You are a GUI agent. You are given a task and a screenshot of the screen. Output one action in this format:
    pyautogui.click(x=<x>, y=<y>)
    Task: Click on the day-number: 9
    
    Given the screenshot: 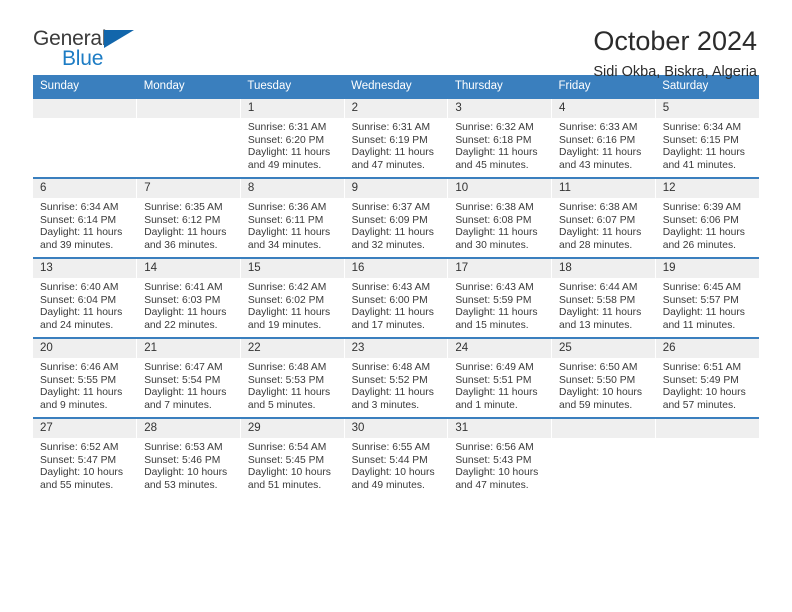 What is the action you would take?
    pyautogui.click(x=396, y=188)
    